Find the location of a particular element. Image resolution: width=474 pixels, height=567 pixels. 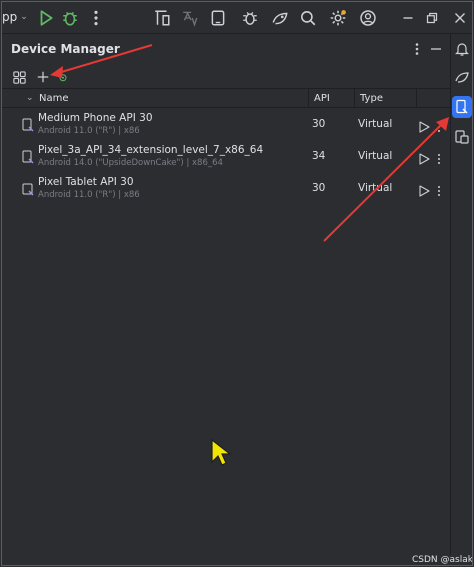

device-name: Pixel_3a_API_34_extension_level_7_x86_64 is located at coordinates (151, 150).